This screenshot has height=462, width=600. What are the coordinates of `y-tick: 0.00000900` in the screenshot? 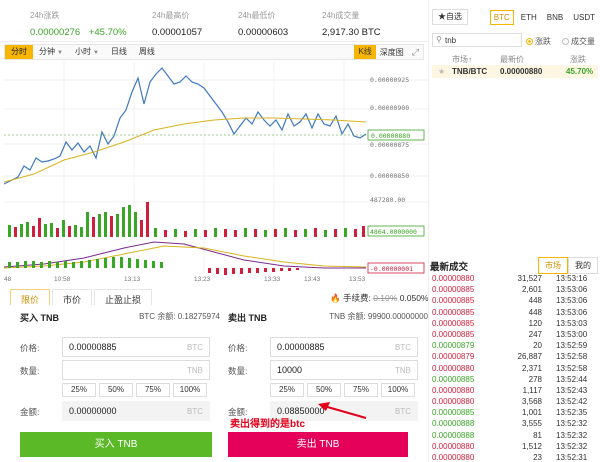 It's located at (389, 108).